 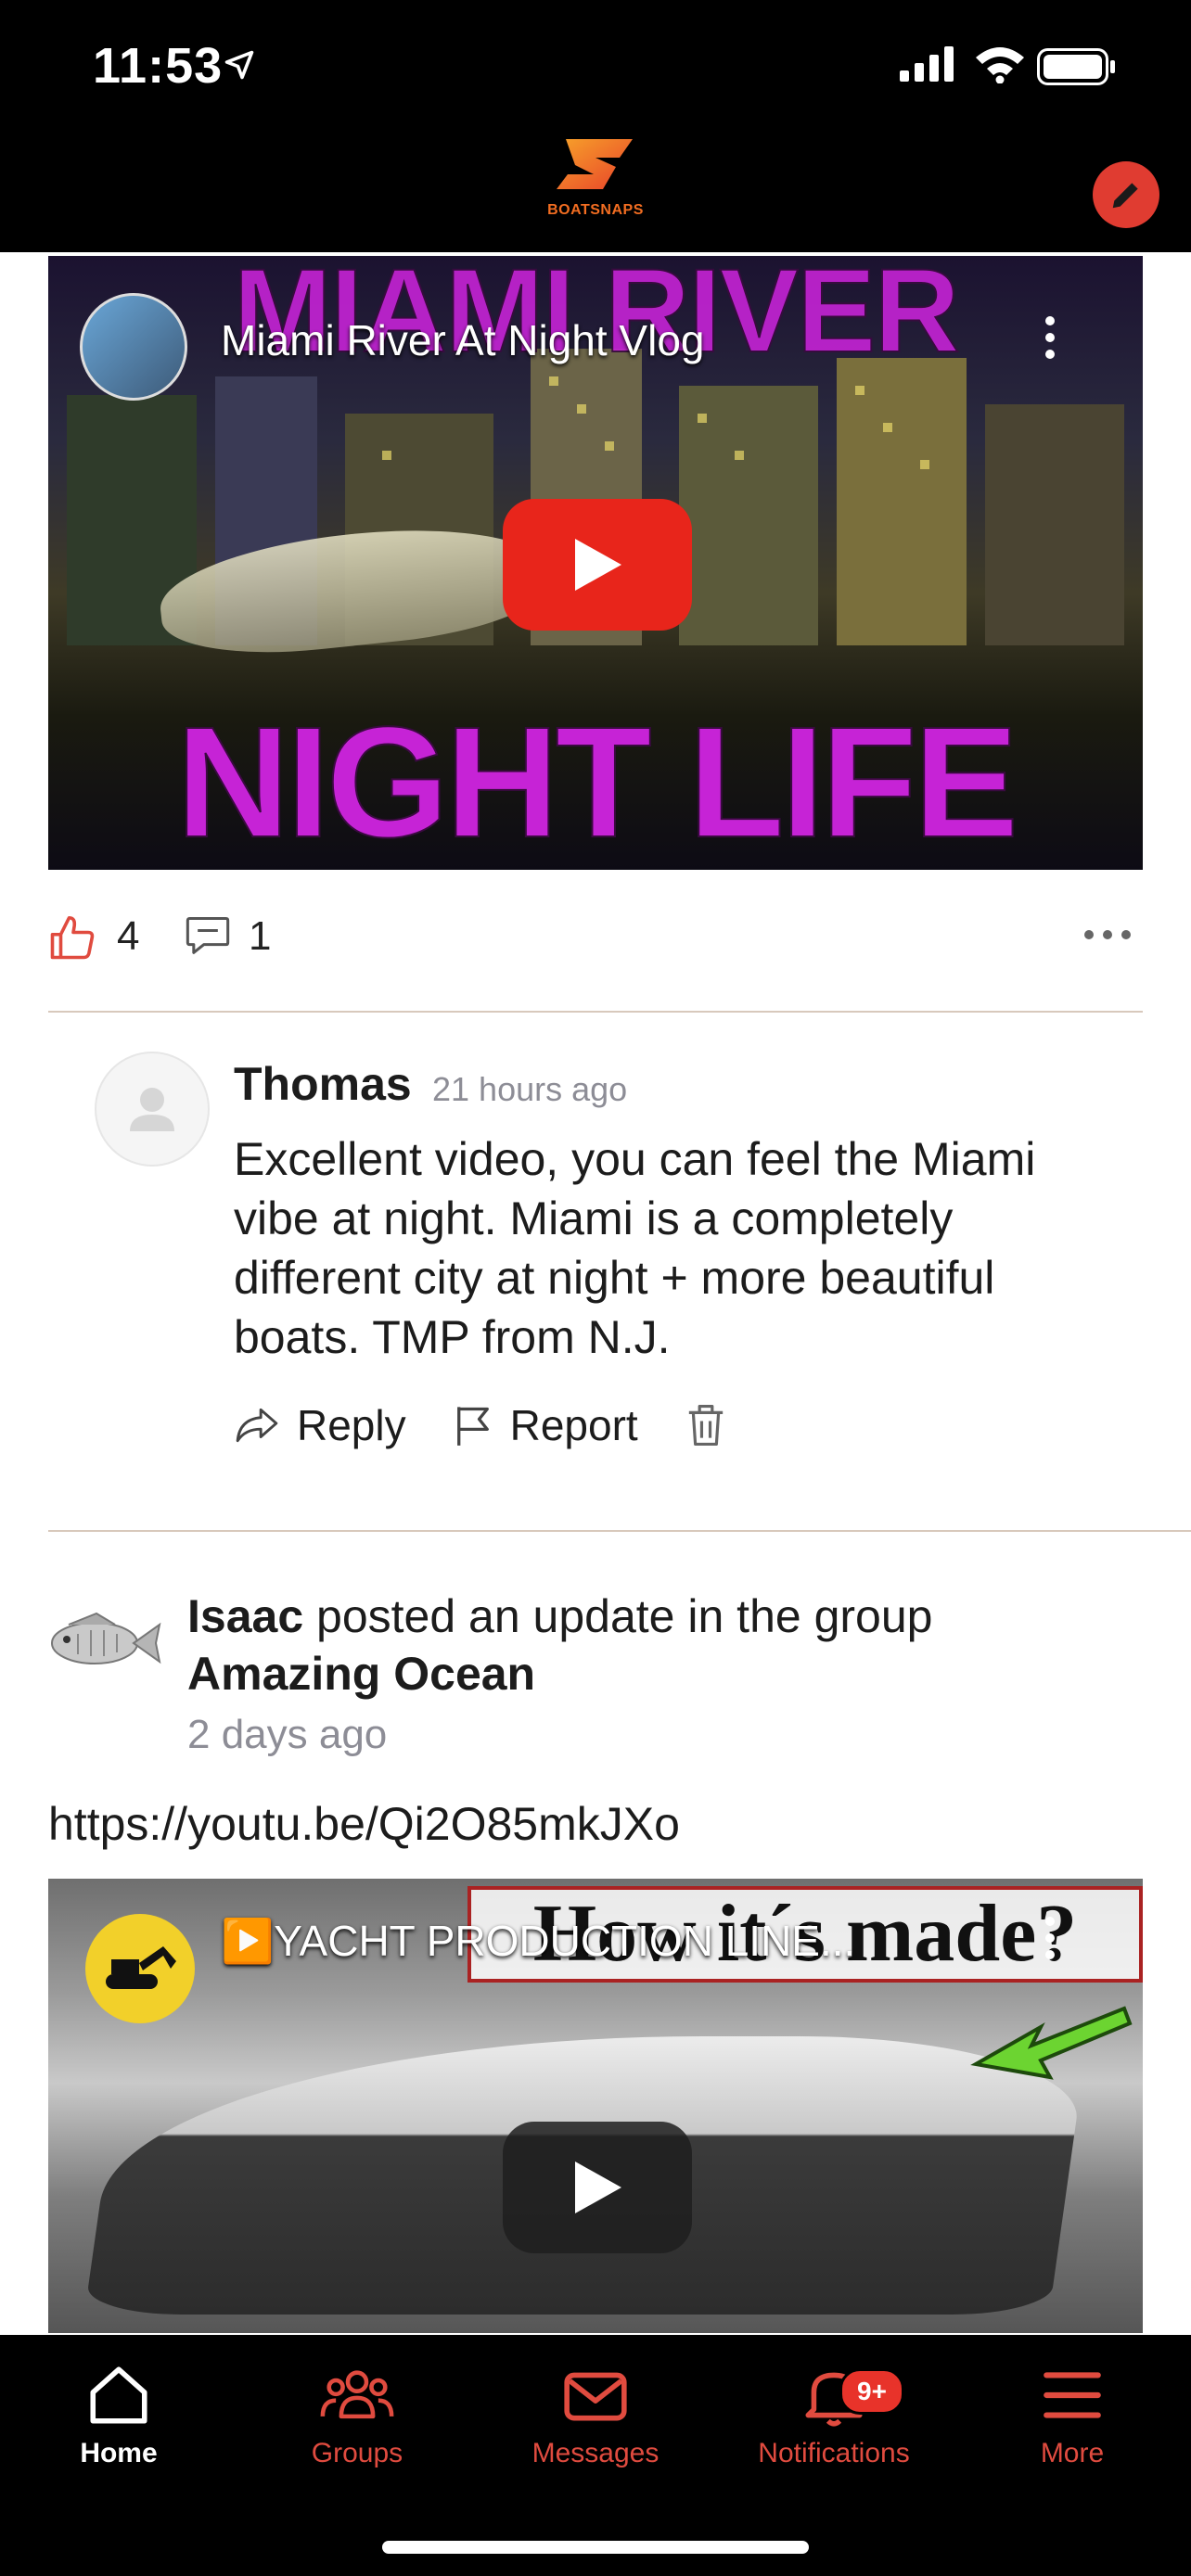 What do you see at coordinates (1073, 2395) in the screenshot?
I see `menu-icon` at bounding box center [1073, 2395].